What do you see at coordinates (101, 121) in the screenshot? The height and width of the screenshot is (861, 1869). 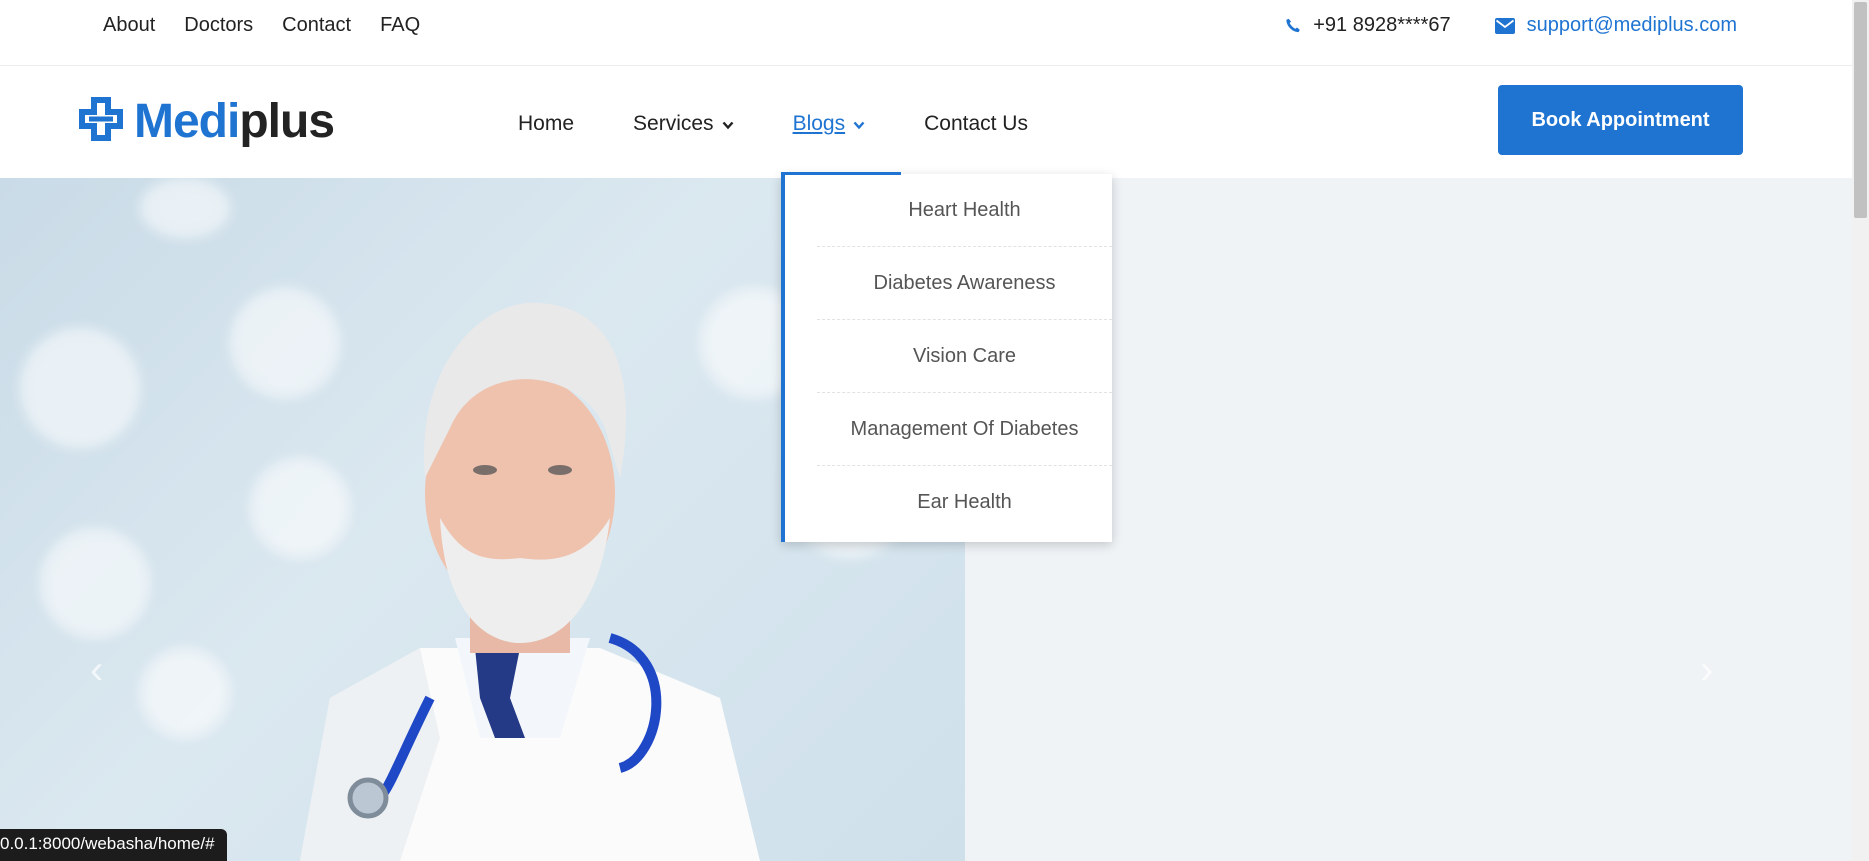 I see `medical-cross-icon` at bounding box center [101, 121].